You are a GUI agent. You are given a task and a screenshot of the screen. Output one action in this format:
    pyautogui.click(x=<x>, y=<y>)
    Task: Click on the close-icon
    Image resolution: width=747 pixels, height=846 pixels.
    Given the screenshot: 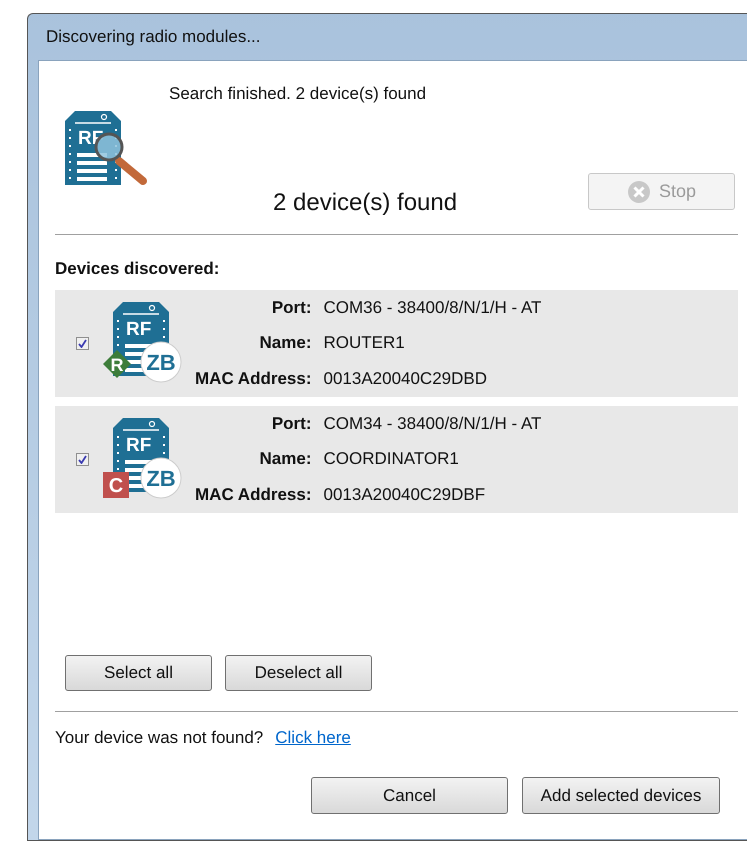 What is the action you would take?
    pyautogui.click(x=638, y=192)
    